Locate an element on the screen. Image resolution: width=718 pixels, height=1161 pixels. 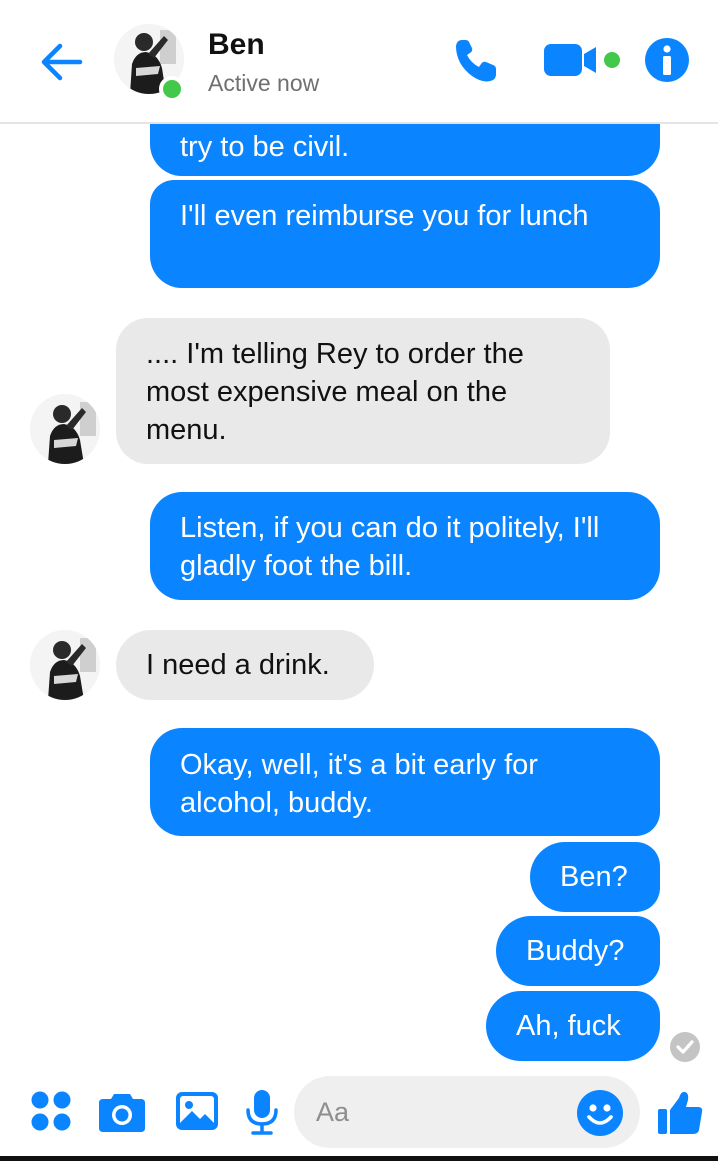
emoji-button is located at coordinates (600, 1113).